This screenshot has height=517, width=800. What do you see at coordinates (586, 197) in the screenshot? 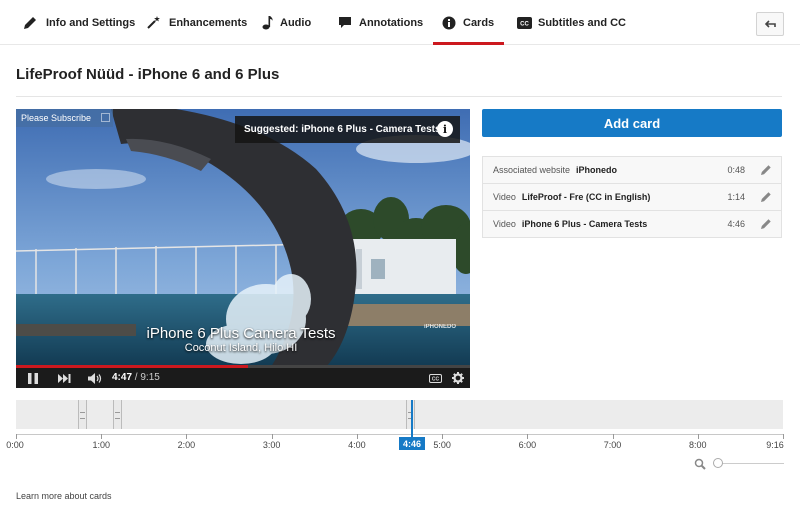
I see `card-name: LifeProof - Fre (CC in English)` at bounding box center [586, 197].